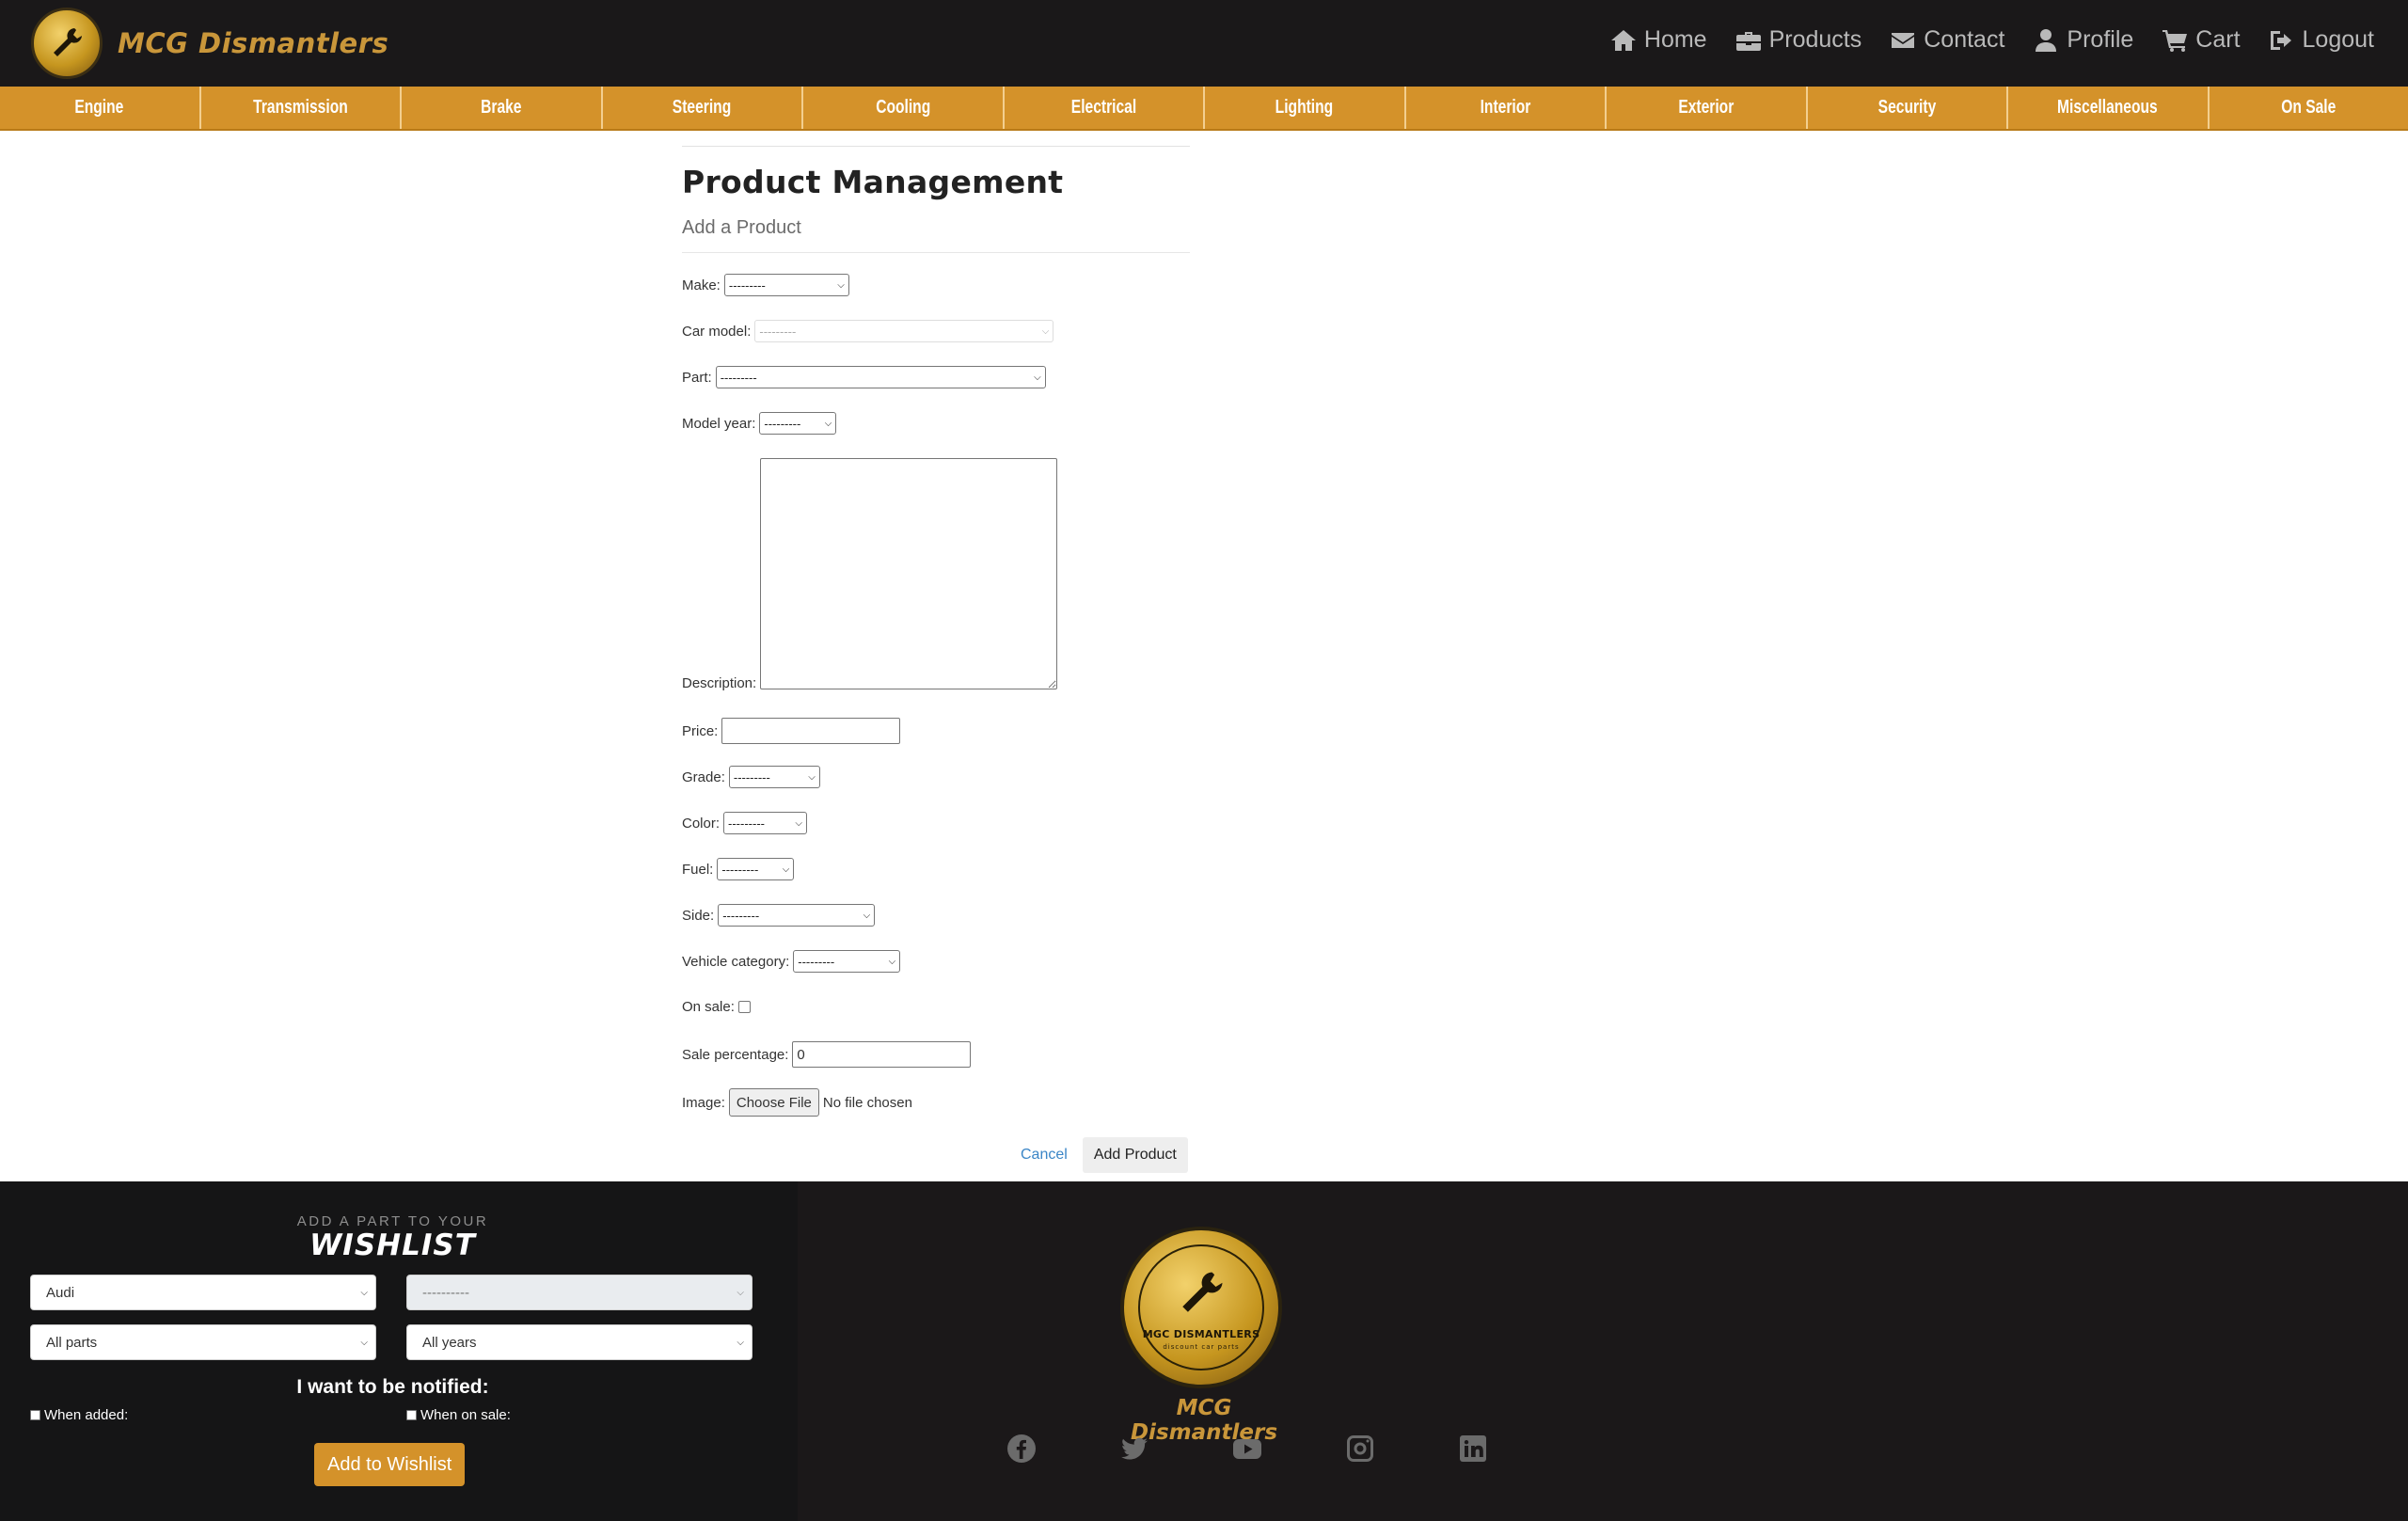 This screenshot has width=2408, height=1521. Describe the element at coordinates (936, 146) in the screenshot. I see `divider` at that location.